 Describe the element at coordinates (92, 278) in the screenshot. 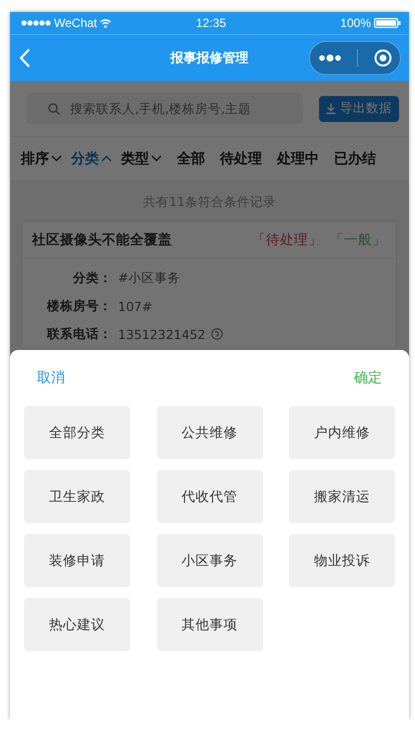

I see `field-label: 分类：` at that location.